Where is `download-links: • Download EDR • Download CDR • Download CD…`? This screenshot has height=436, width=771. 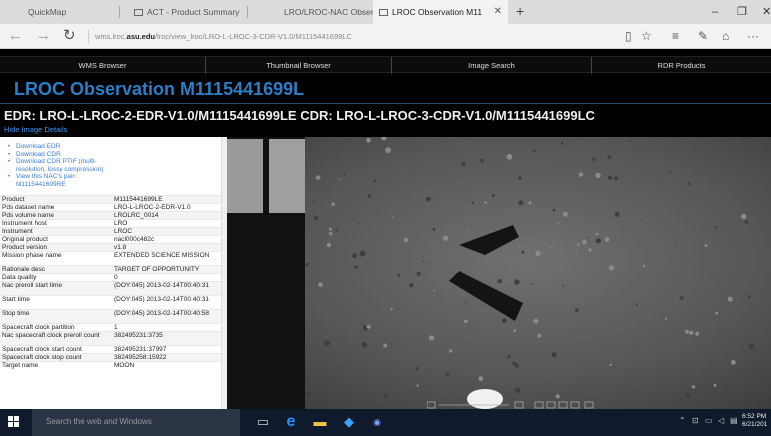
download-links: • Download EDR • Download CDR • Download CD… is located at coordinates (63, 166).